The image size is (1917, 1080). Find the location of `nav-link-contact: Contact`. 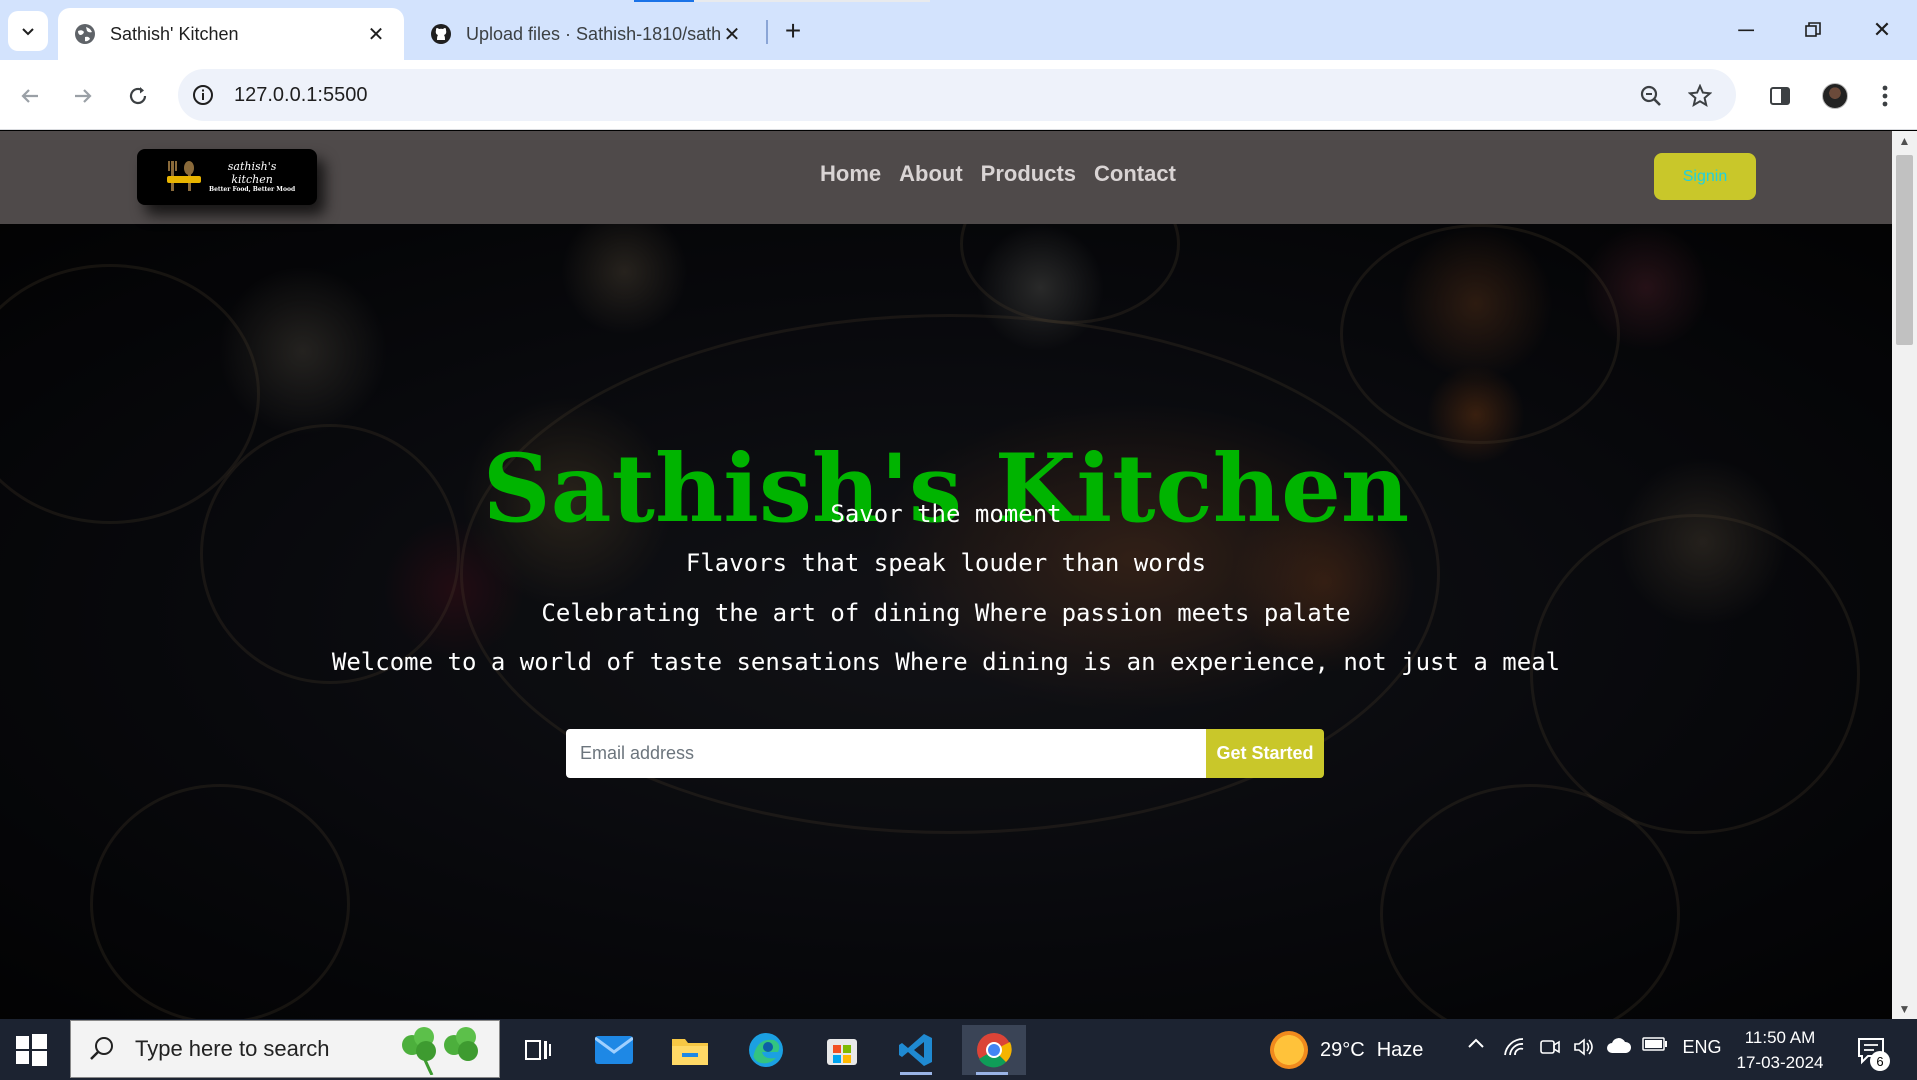

nav-link-contact: Contact is located at coordinates (1135, 174).